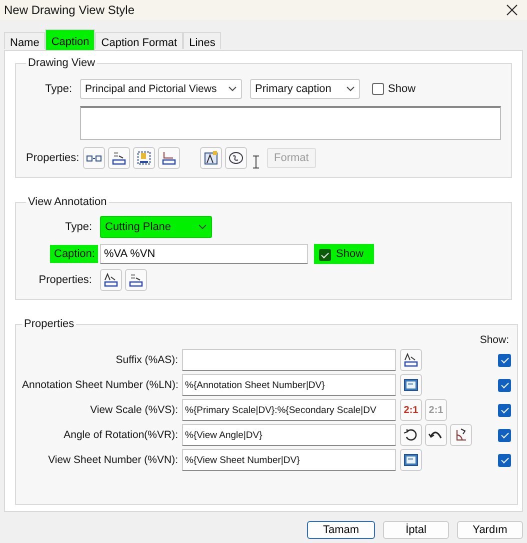  Describe the element at coordinates (67, 202) in the screenshot. I see `group-title: View Annotation` at that location.